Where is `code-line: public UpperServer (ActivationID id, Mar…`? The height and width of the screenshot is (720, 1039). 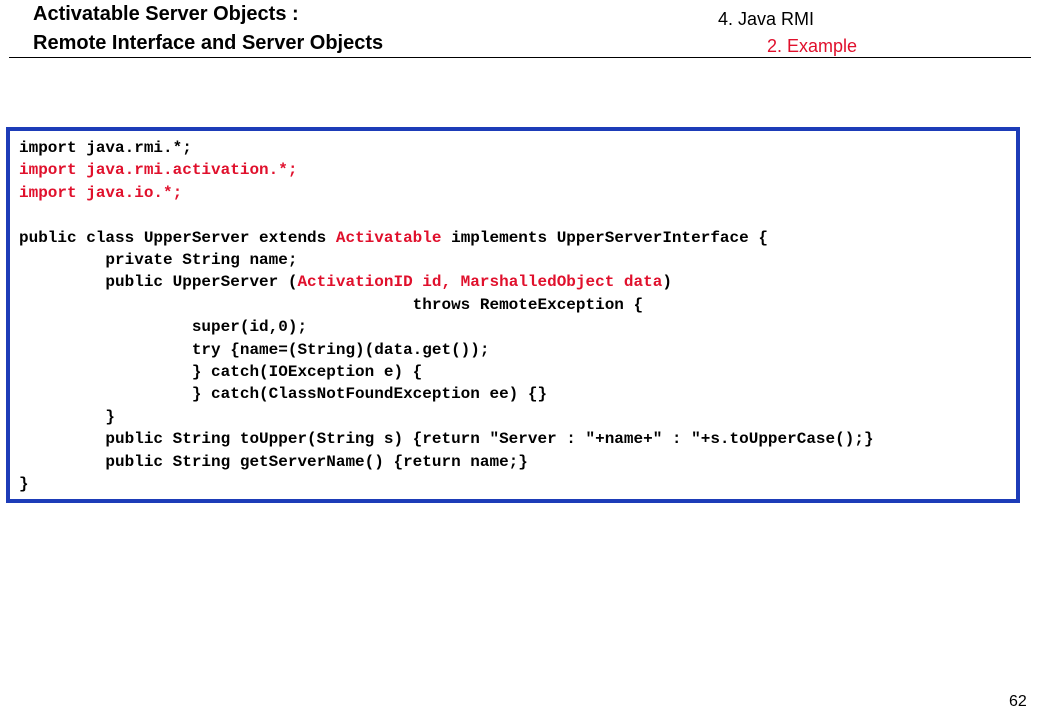
code-line: public UpperServer (ActivationID id, Mar… is located at coordinates (446, 282).